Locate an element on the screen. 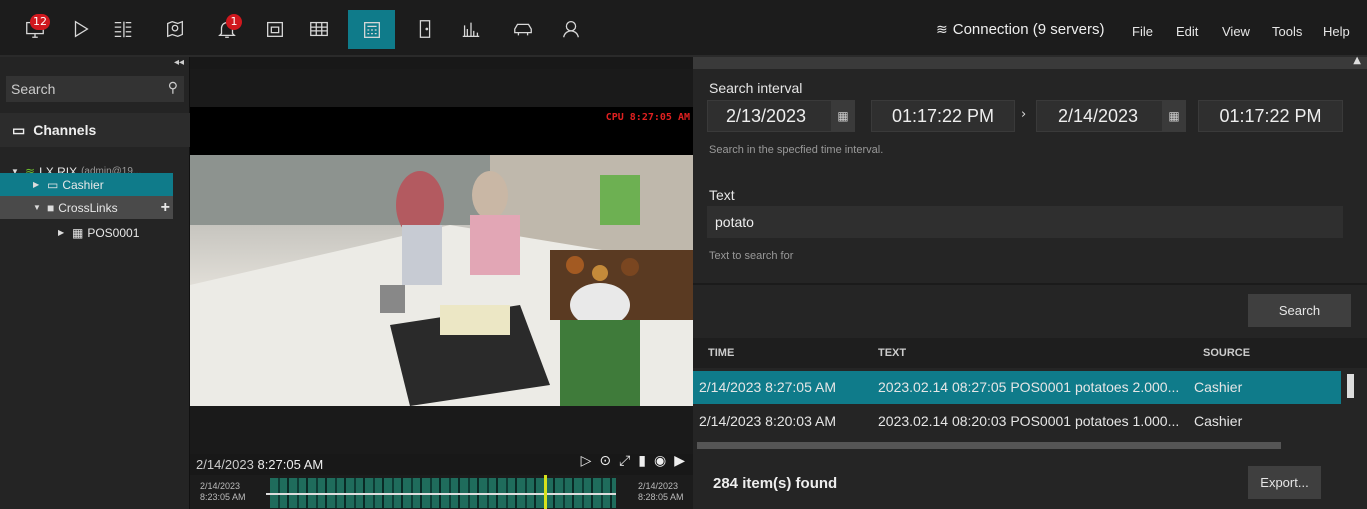  face-search-icon is located at coordinates (571, 29).